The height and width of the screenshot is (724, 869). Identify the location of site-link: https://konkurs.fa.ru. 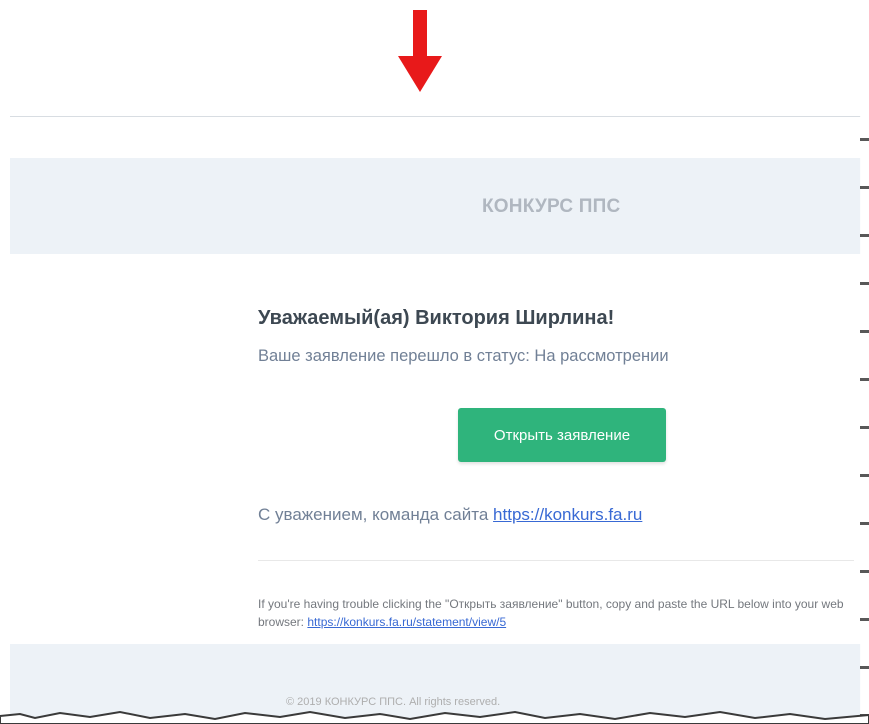
(567, 514).